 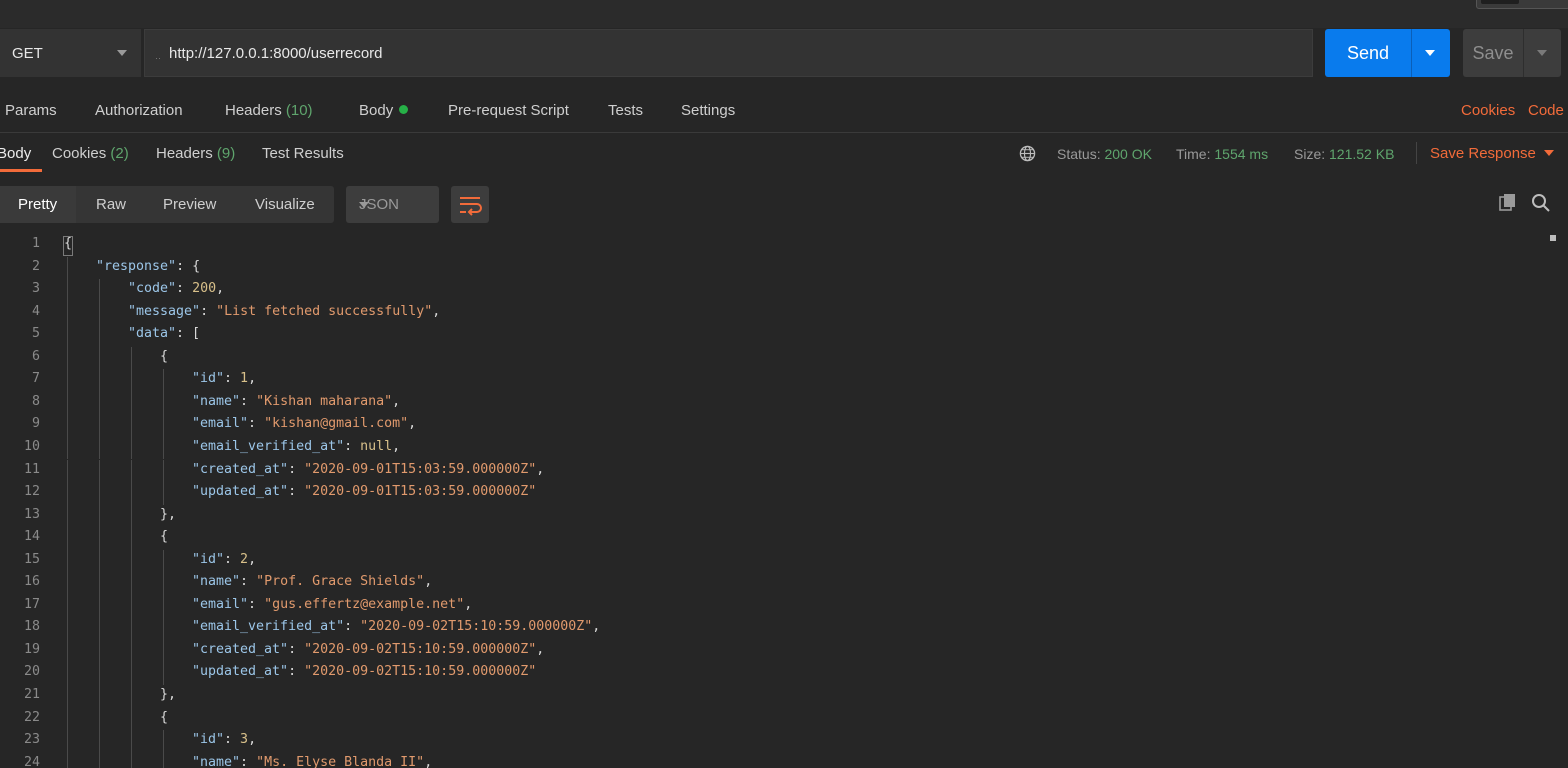 I want to click on response-tab-body: Body, so click(x=15, y=153).